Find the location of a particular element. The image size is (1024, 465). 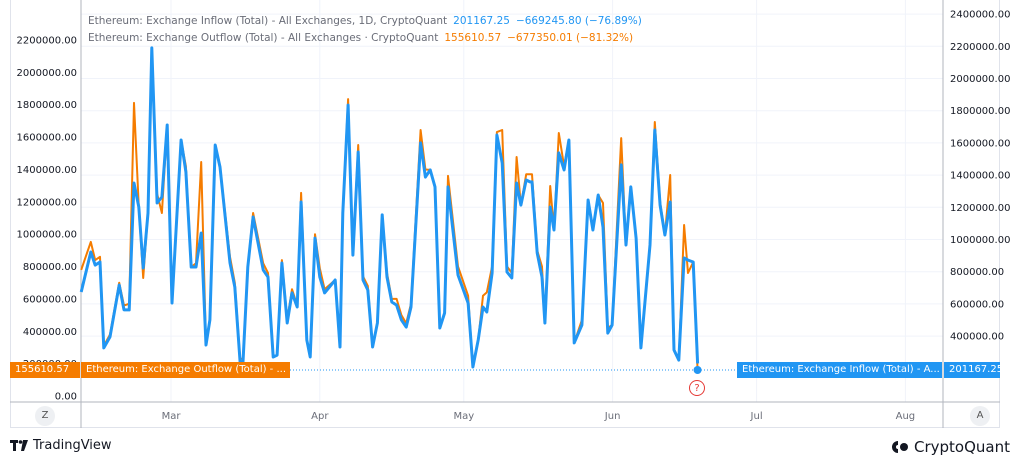

tradingview-brand: TradingView is located at coordinates (61, 445).